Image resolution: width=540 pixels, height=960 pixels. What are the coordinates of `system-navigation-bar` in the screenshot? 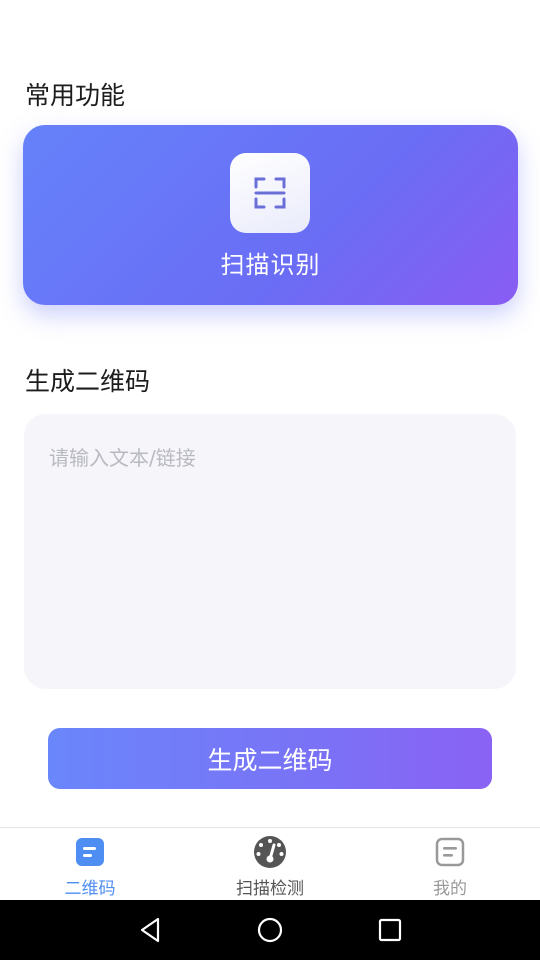 It's located at (270, 930).